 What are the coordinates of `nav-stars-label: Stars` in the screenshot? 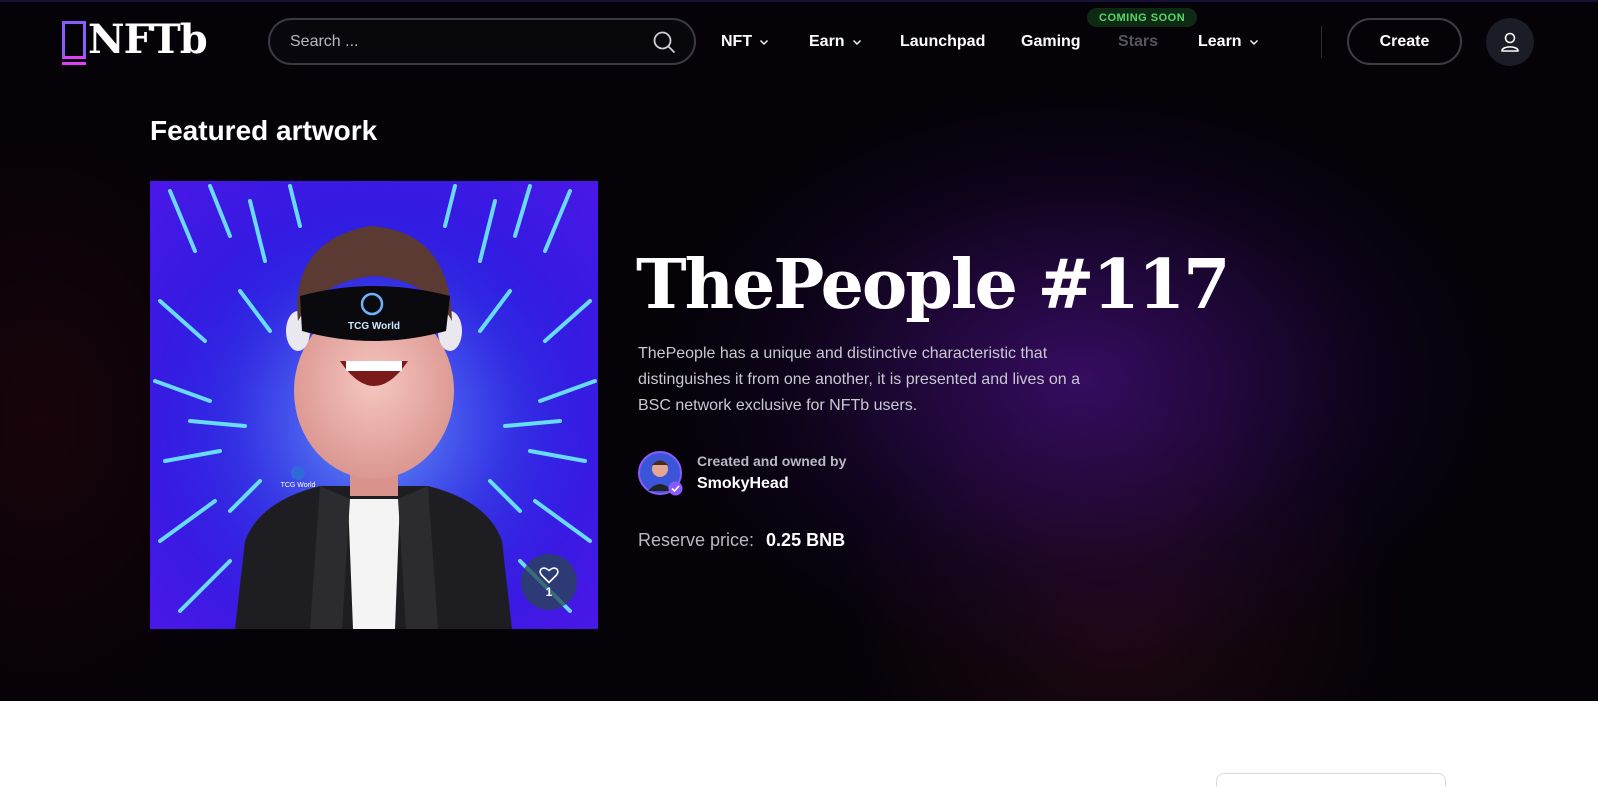 It's located at (1138, 41).